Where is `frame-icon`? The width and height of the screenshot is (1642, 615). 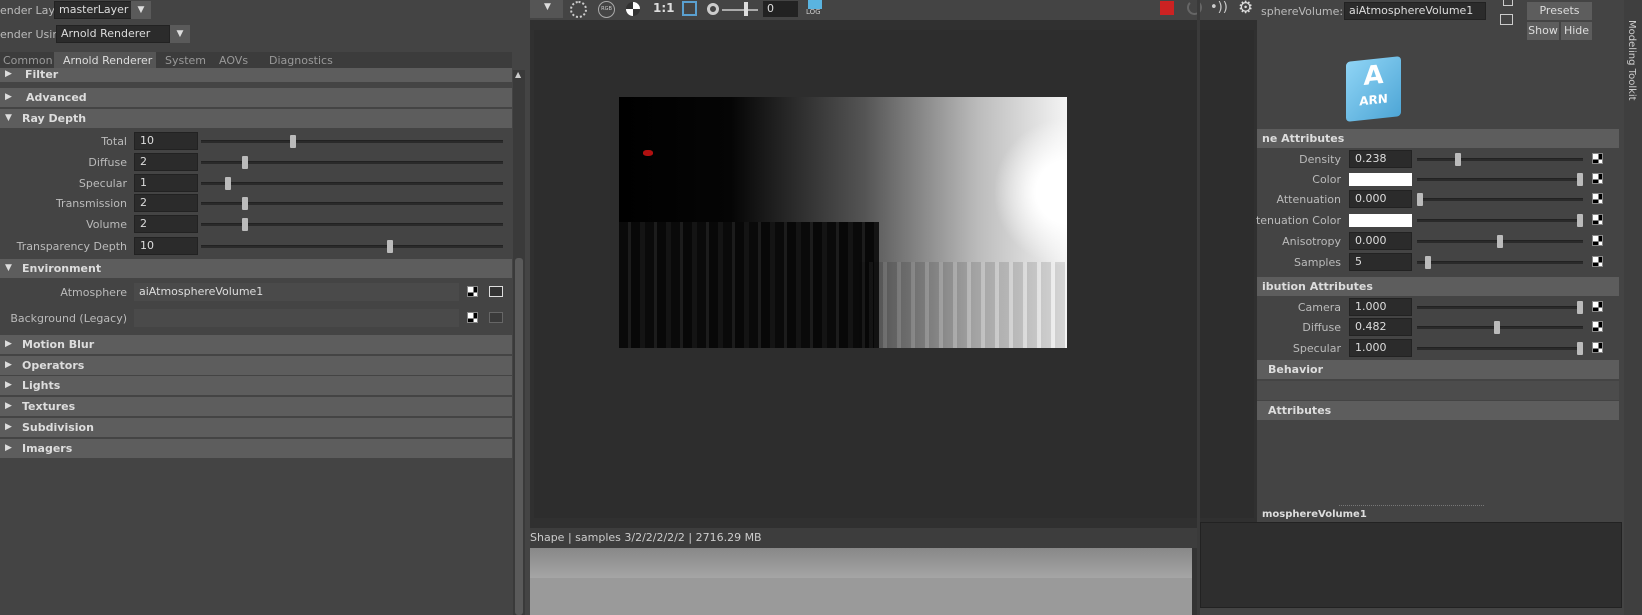
frame-icon is located at coordinates (689, 8).